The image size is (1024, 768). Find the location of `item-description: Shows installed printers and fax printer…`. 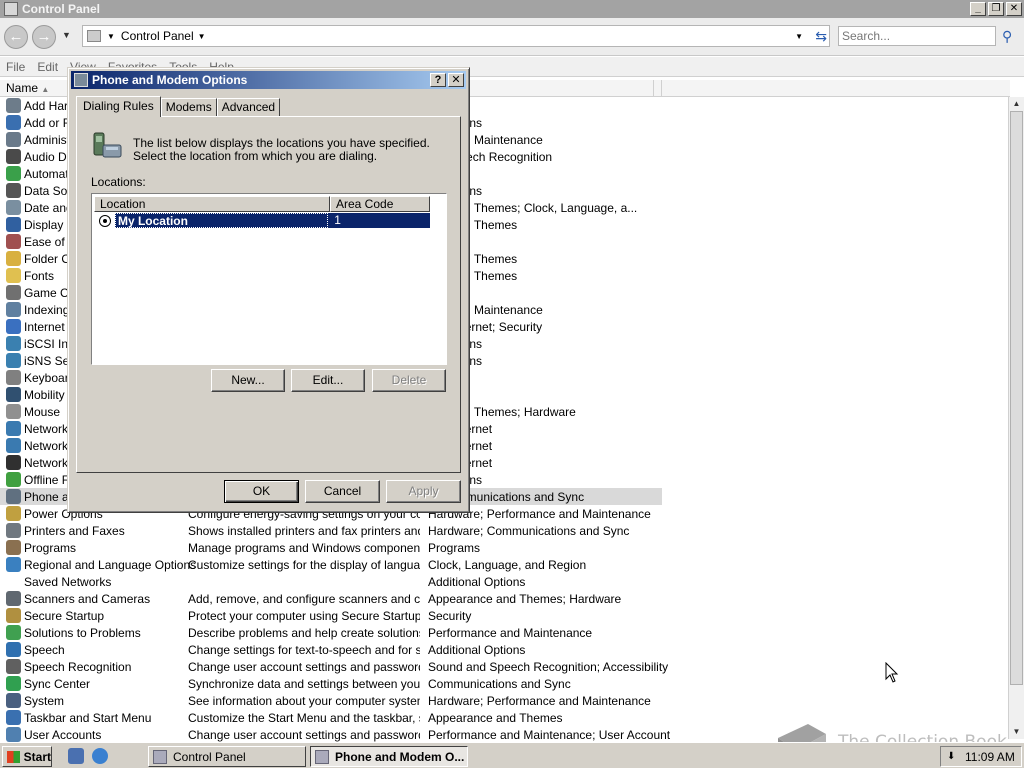

item-description: Shows installed printers and fax printer… is located at coordinates (304, 530).